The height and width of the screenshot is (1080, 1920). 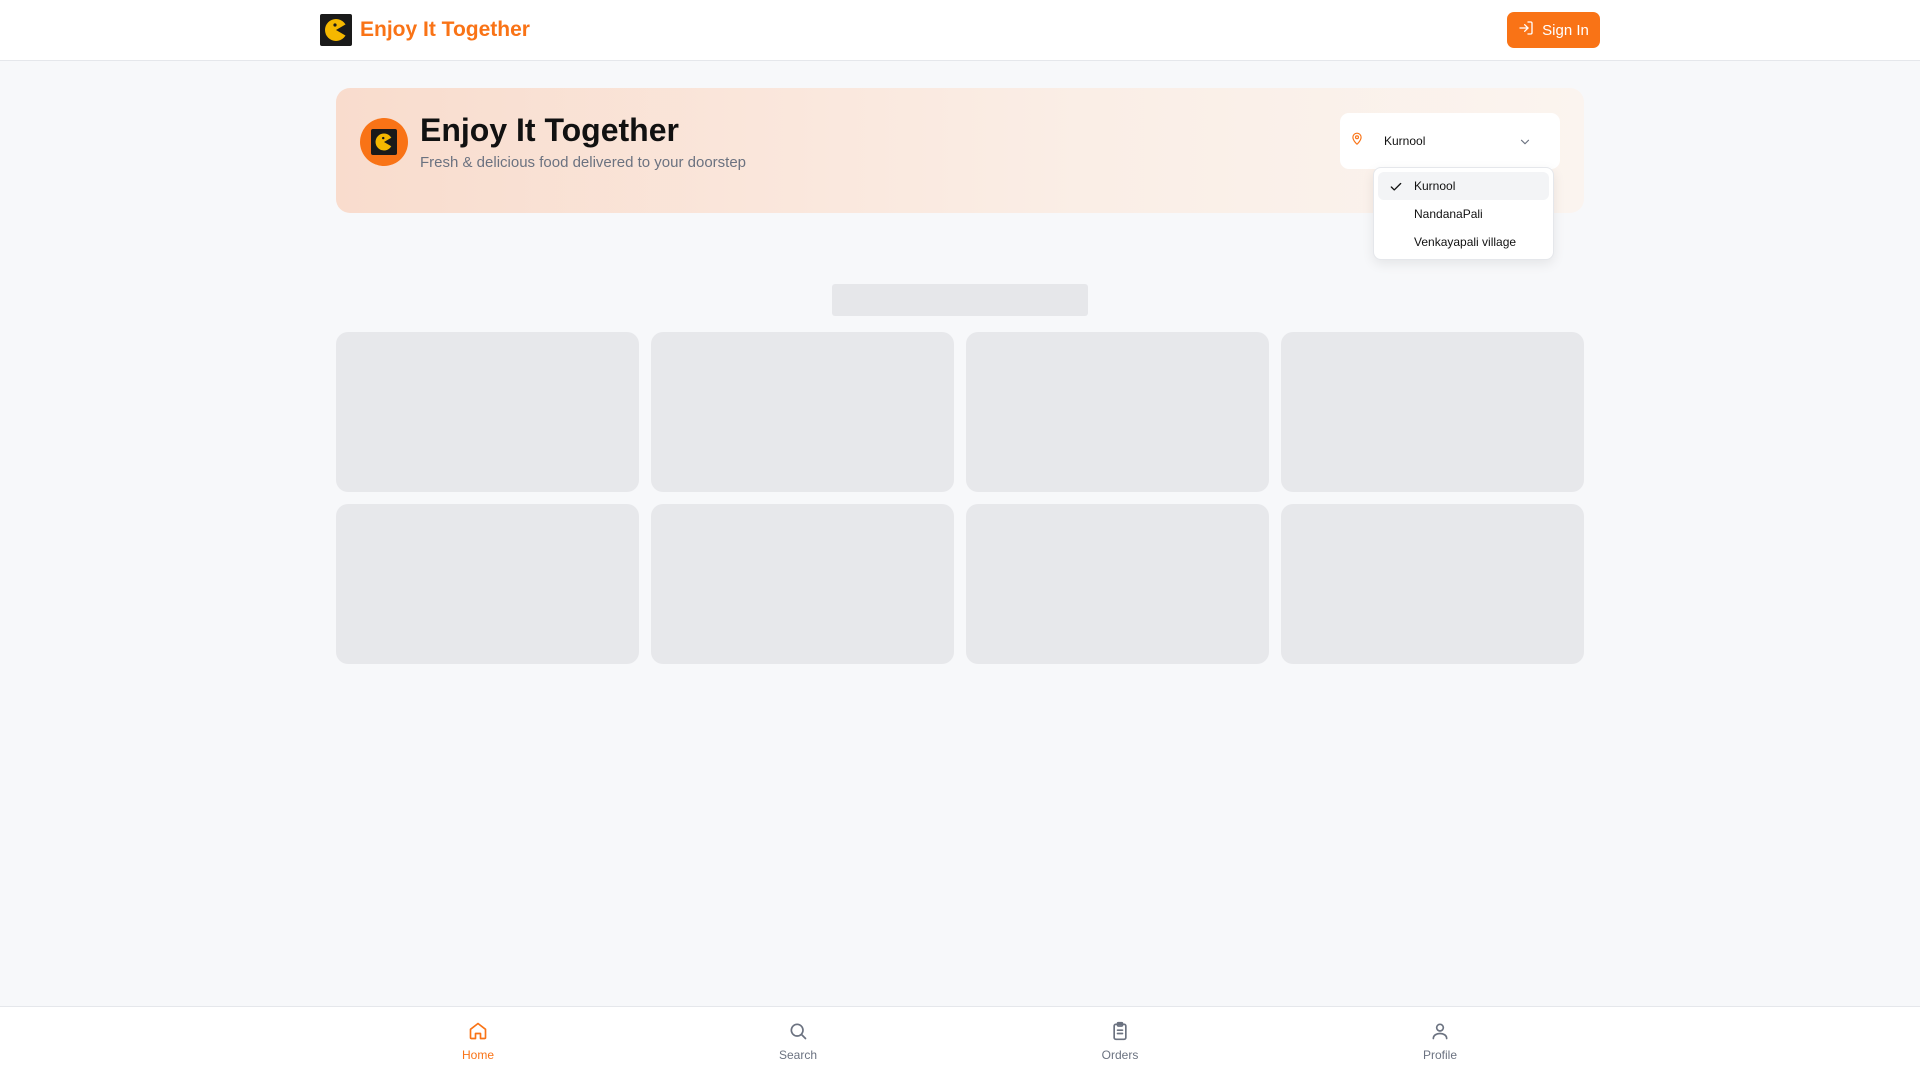 I want to click on nav-home-label: Home, so click(x=477, y=1055).